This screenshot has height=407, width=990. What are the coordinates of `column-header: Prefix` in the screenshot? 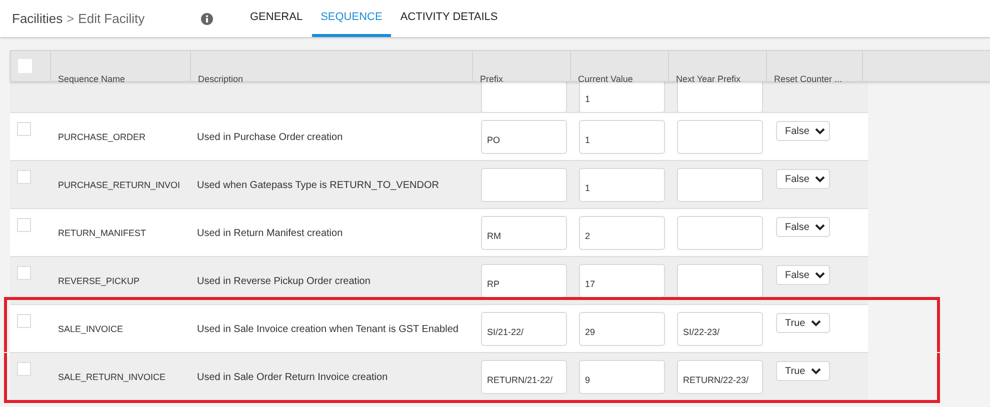 It's located at (492, 79).